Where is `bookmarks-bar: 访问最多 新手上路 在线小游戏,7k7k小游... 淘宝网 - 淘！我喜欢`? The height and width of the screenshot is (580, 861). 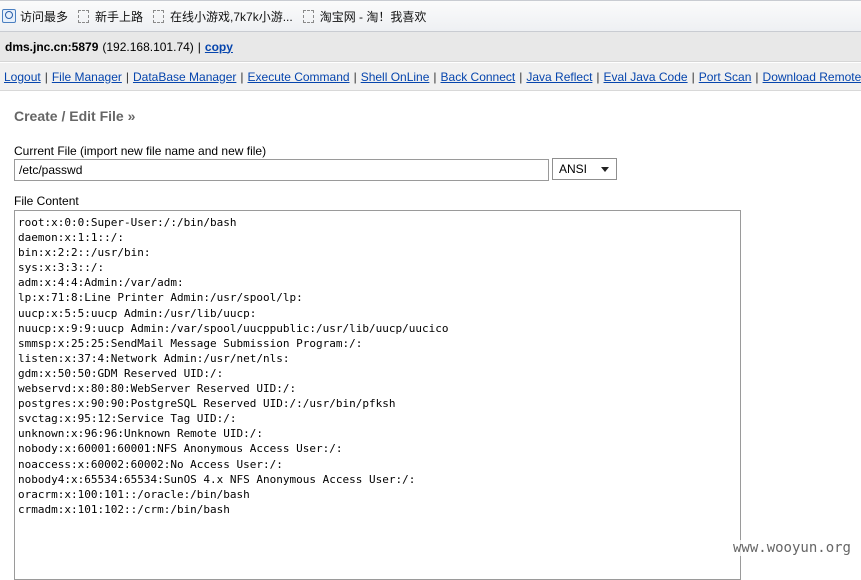 bookmarks-bar: 访问最多 新手上路 在线小游戏,7k7k小游... 淘宝网 - 淘！我喜欢 is located at coordinates (430, 16).